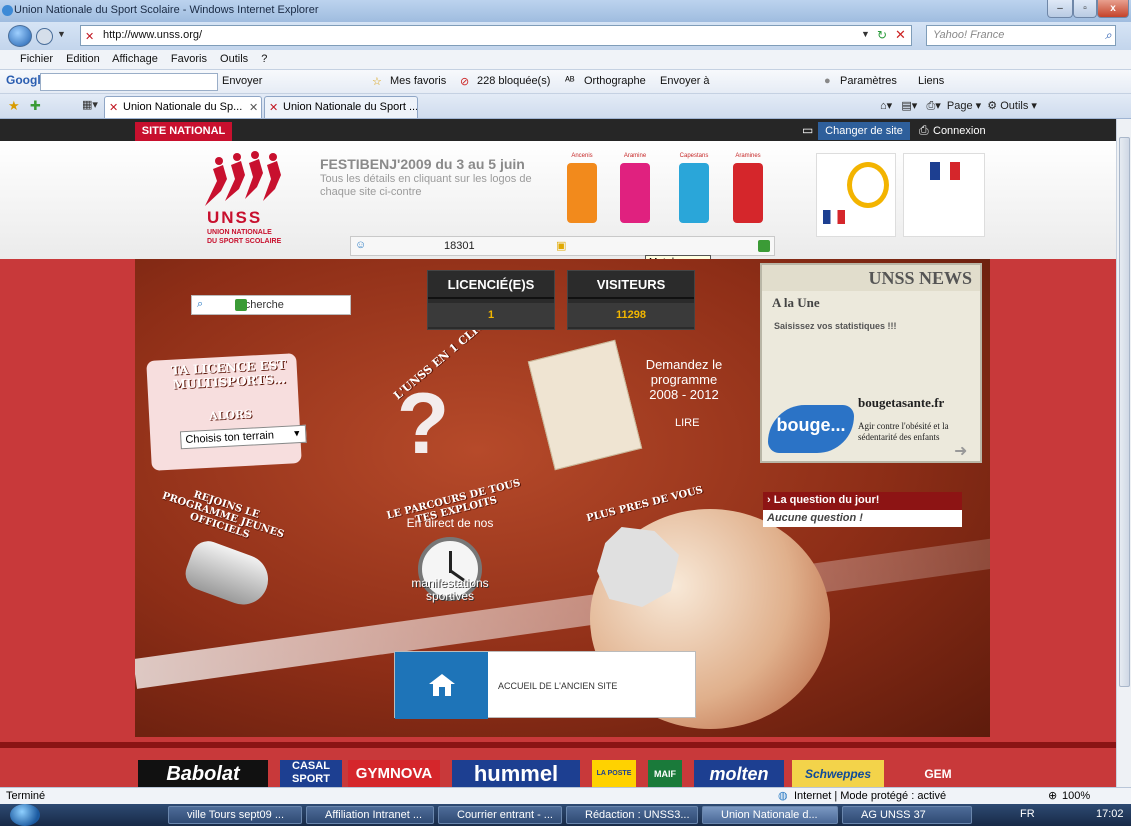 The width and height of the screenshot is (1131, 826). Describe the element at coordinates (856, 195) in the screenshot. I see `ministere-education-logo` at that location.